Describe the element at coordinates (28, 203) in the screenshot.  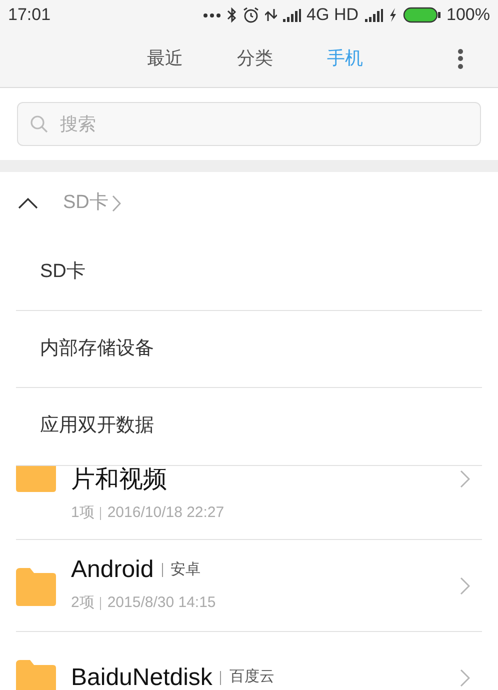
I see `collapse-icon` at that location.